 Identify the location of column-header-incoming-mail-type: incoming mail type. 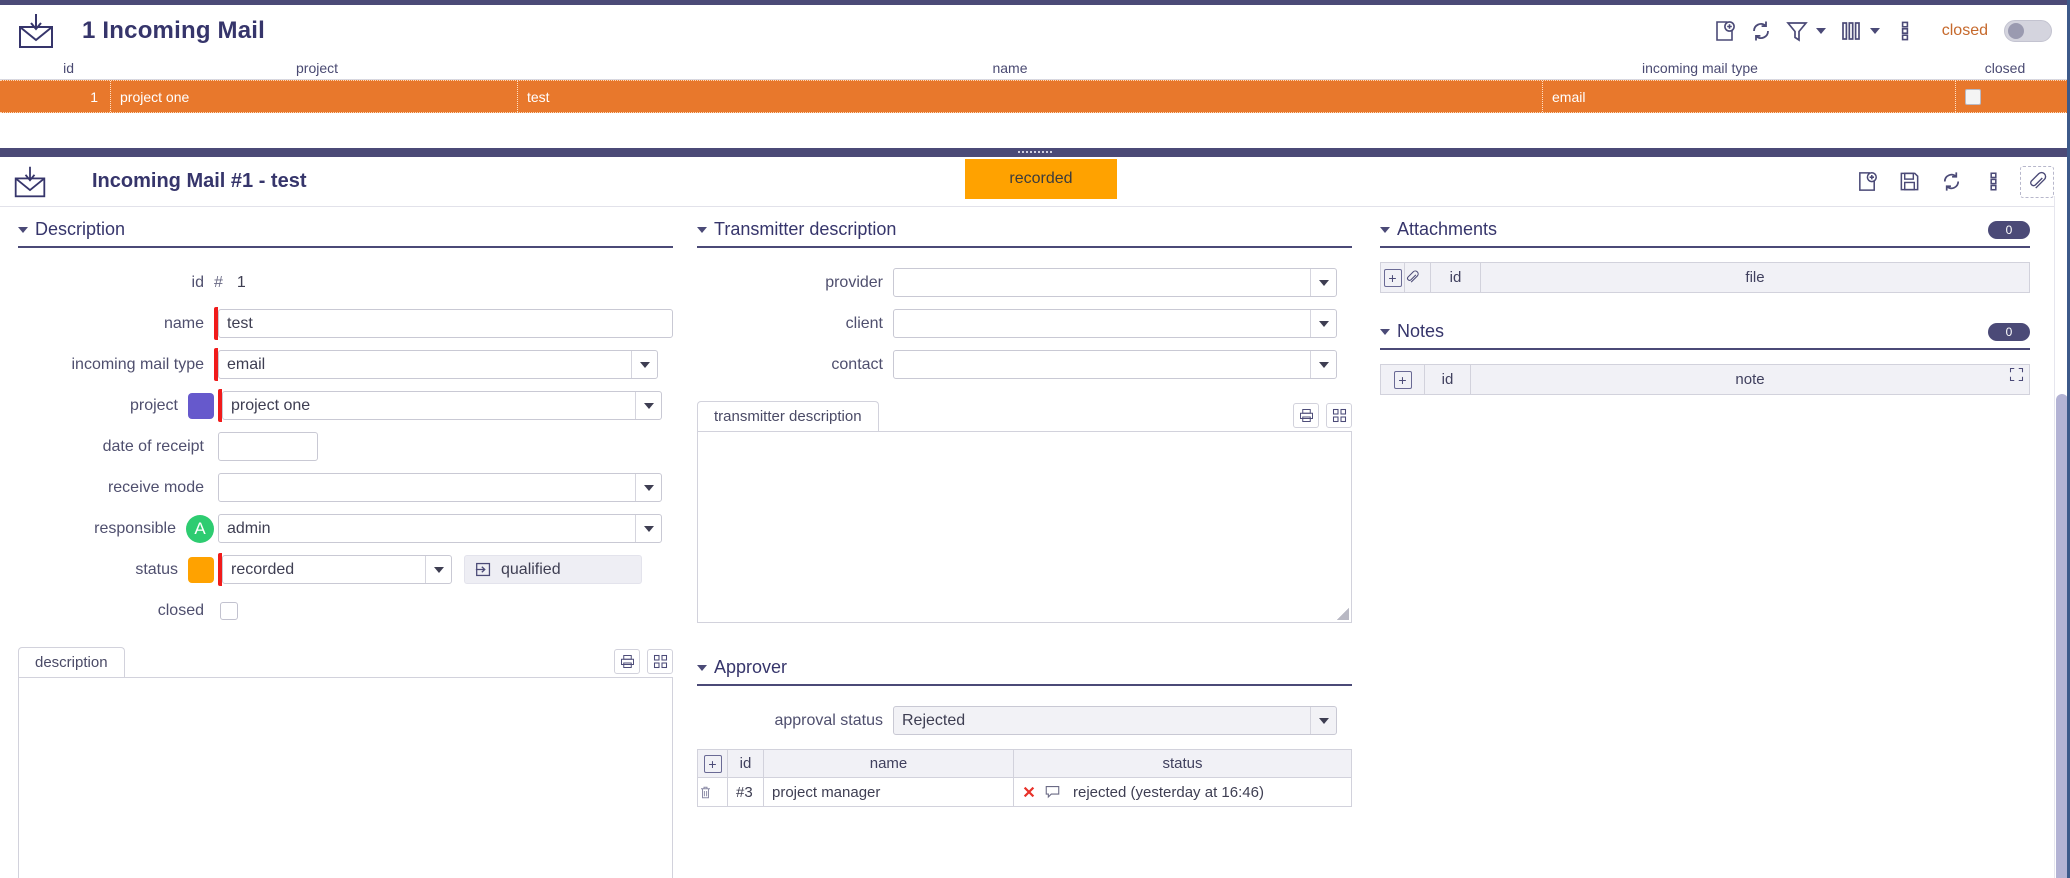
(1700, 68).